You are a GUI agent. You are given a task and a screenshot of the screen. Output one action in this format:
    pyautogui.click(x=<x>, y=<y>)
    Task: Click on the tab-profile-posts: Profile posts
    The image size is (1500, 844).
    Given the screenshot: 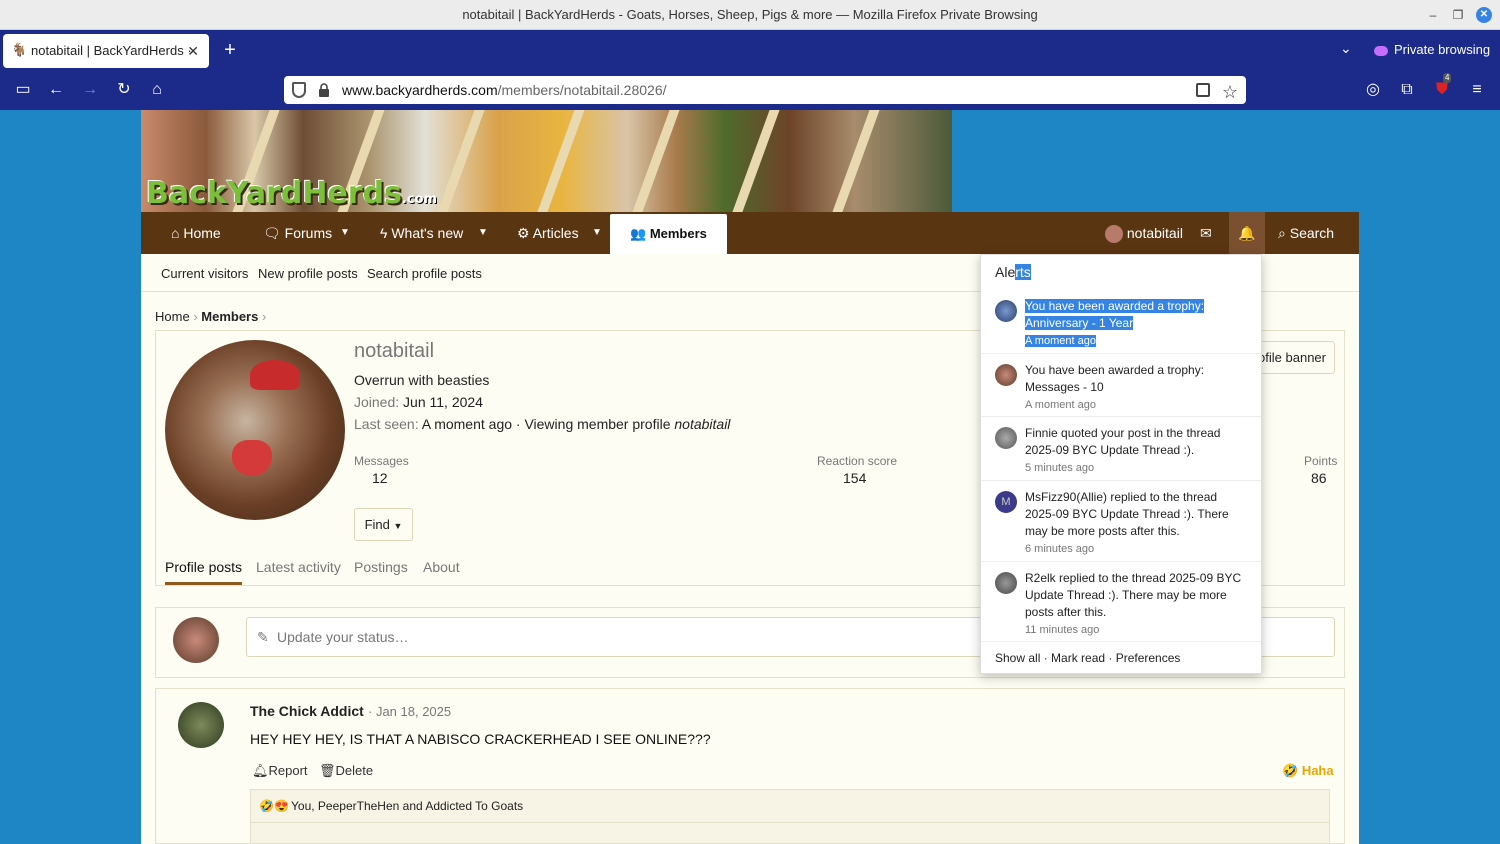 What is the action you would take?
    pyautogui.click(x=204, y=572)
    